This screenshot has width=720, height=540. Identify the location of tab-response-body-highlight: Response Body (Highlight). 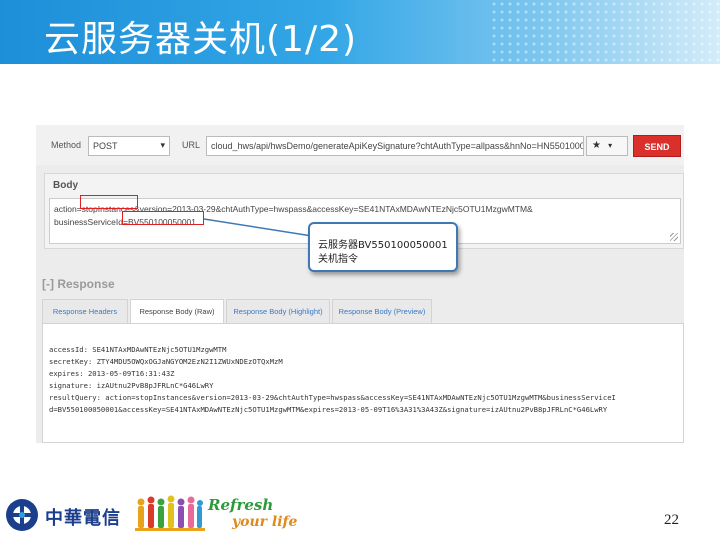
(278, 311).